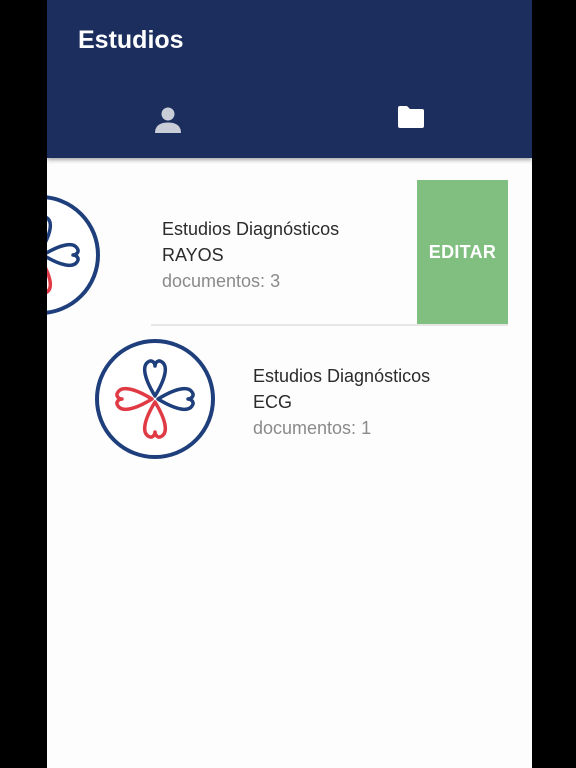 Image resolution: width=576 pixels, height=768 pixels. I want to click on page-title: Estudios, so click(131, 40).